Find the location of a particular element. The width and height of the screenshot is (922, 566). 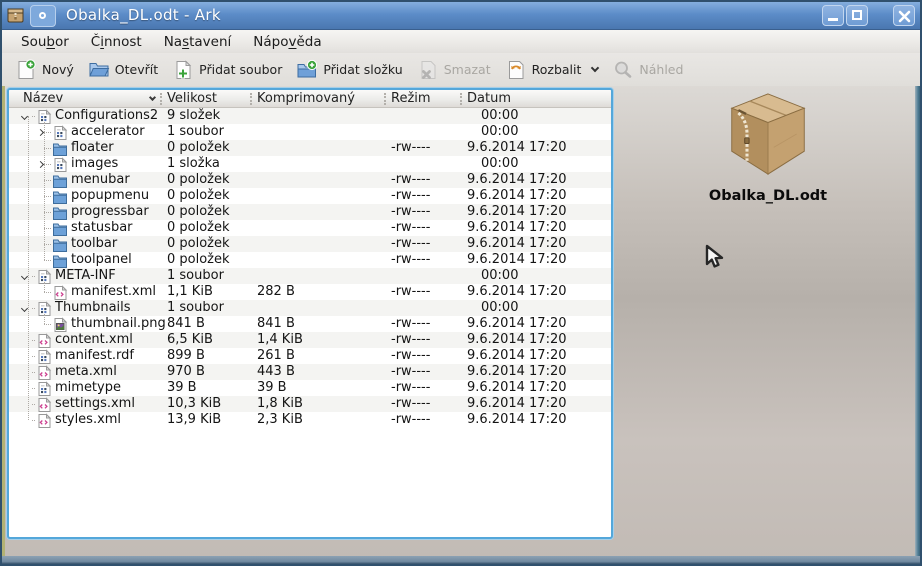

cell-size: 1,1 KiB is located at coordinates (190, 291).